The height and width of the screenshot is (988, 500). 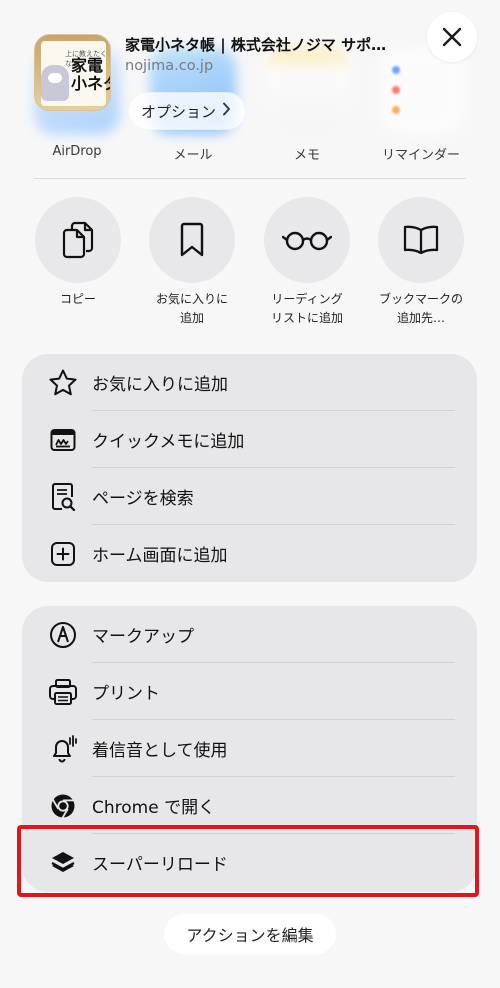 What do you see at coordinates (249, 553) in the screenshot?
I see `add-to-home-item: ホーム画面に追加` at bounding box center [249, 553].